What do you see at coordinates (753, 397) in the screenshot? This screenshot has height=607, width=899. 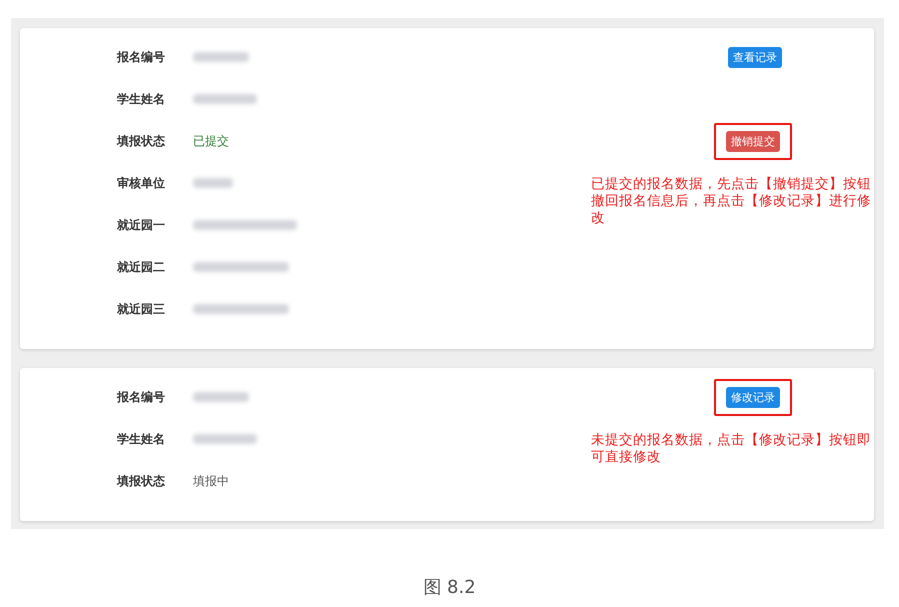 I see `record-button: 修改记录` at bounding box center [753, 397].